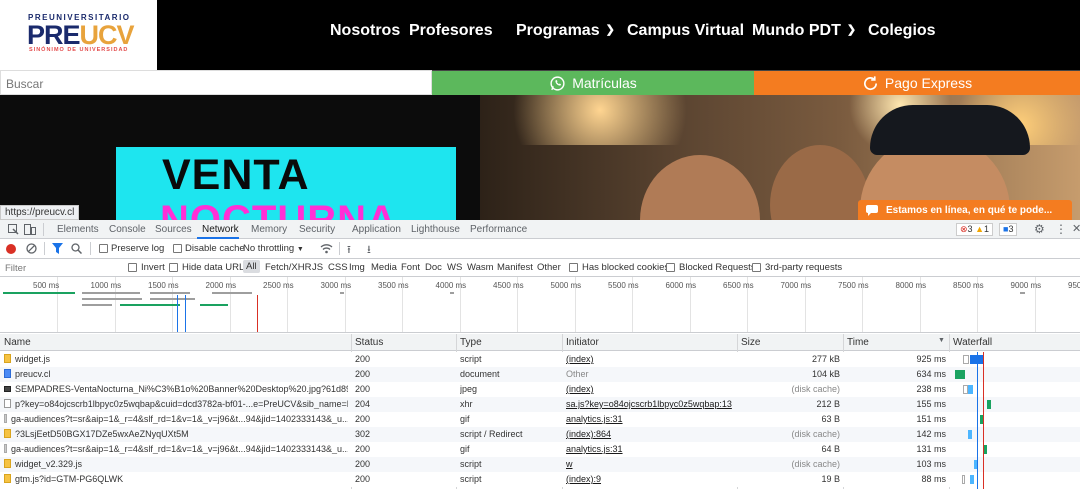 This screenshot has width=1080, height=489. Describe the element at coordinates (593, 82) in the screenshot. I see `matriculas-button: Matrículas` at that location.